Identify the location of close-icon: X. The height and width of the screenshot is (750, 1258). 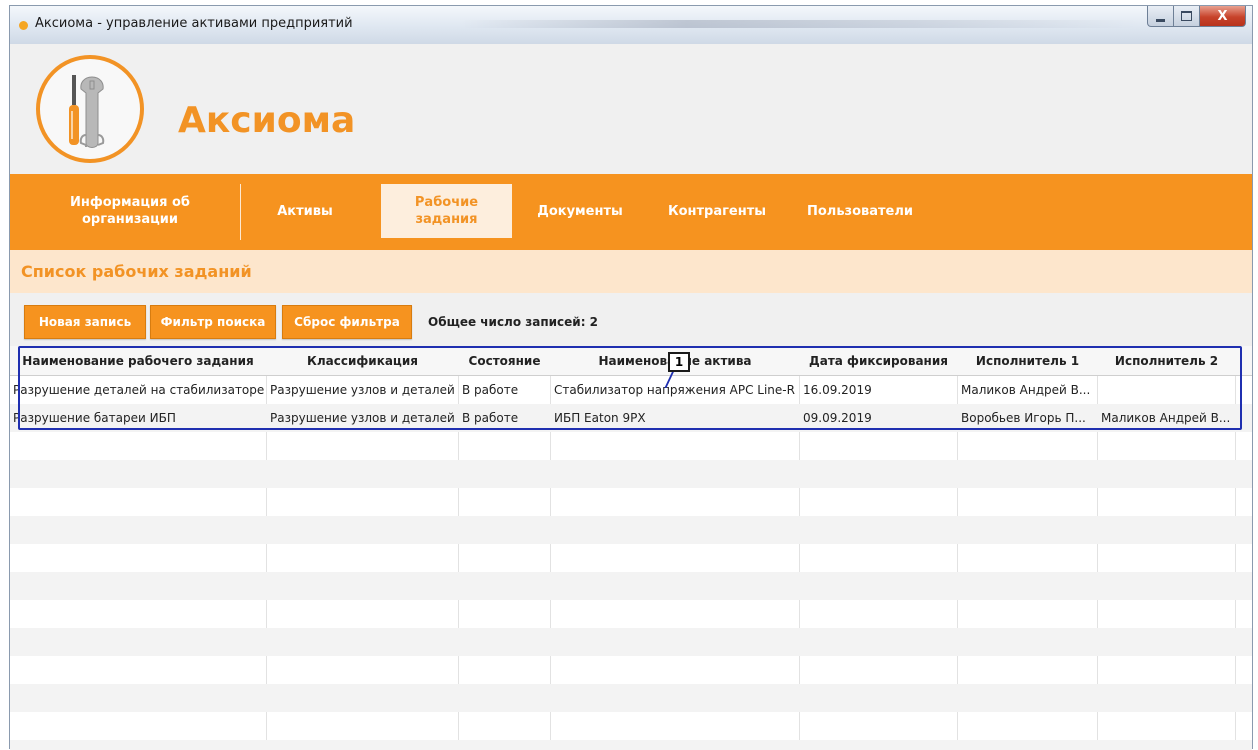
(1222, 16).